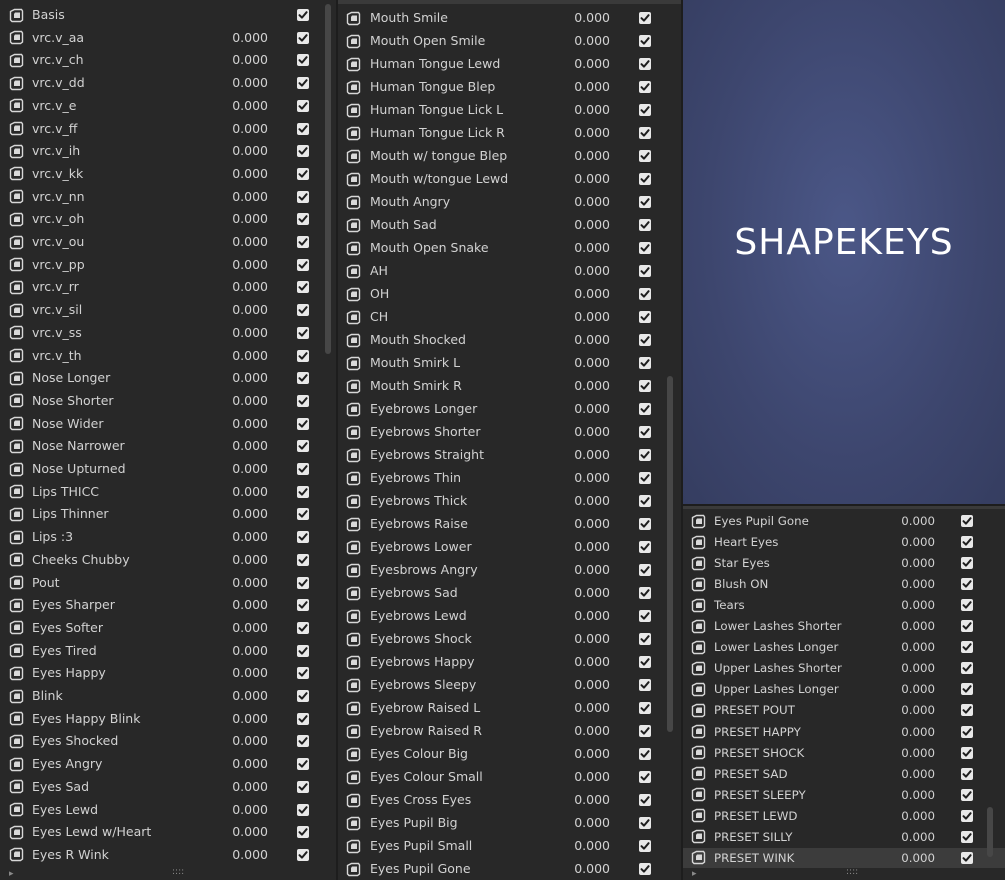  I want to click on shape-key-row: vrc.v_kk 0.000, so click(168, 174).